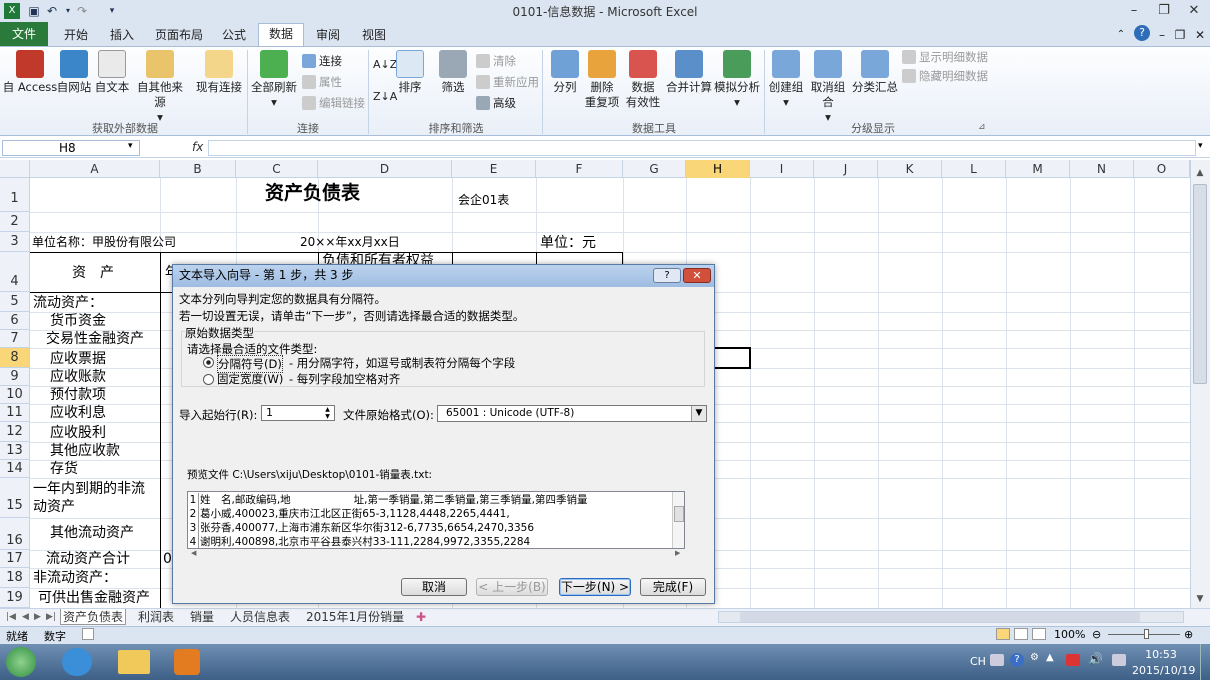  I want to click on cell-a5: 流动资产：, so click(68, 303).